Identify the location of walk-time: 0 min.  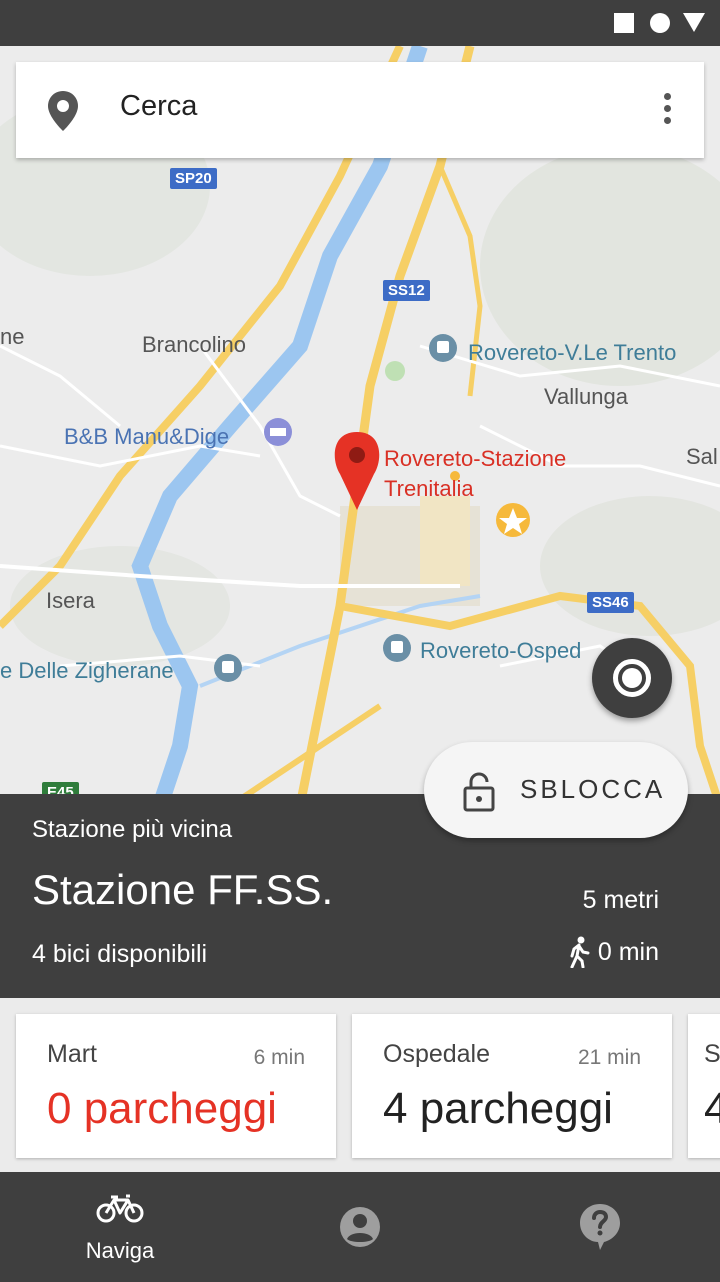
(613, 952).